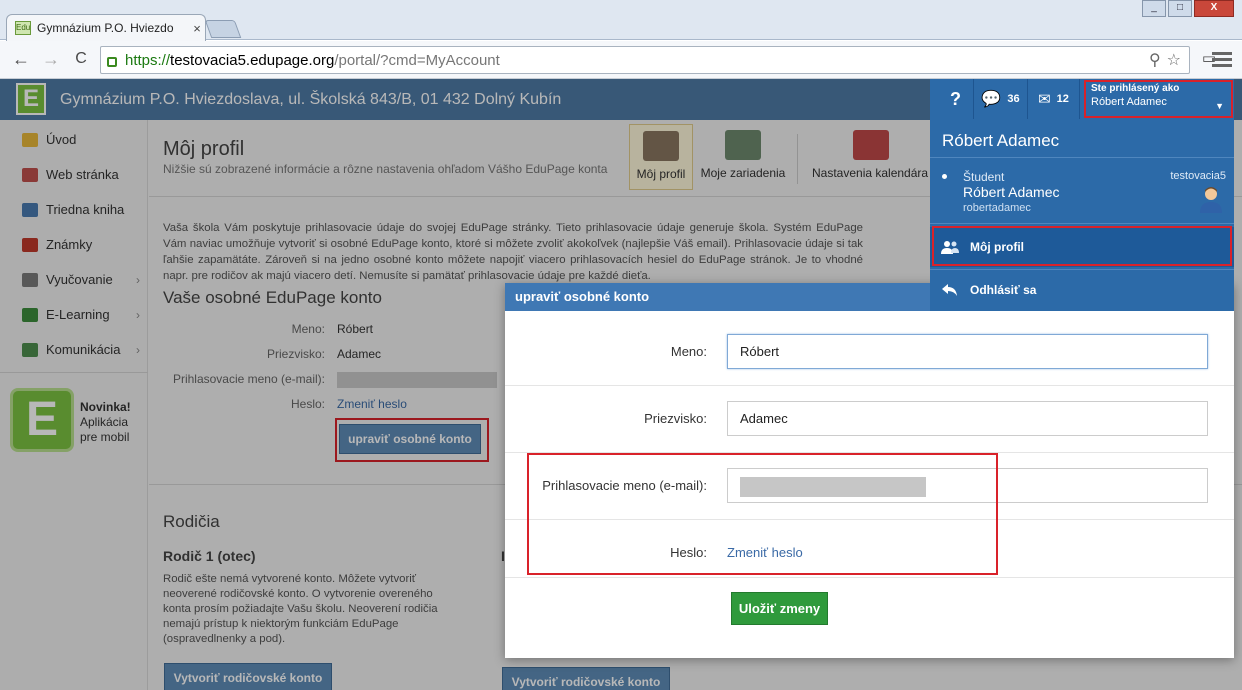 The height and width of the screenshot is (690, 1242). What do you see at coordinates (417, 60) in the screenshot?
I see `url-path: /portal/?cmd=MyAccount` at bounding box center [417, 60].